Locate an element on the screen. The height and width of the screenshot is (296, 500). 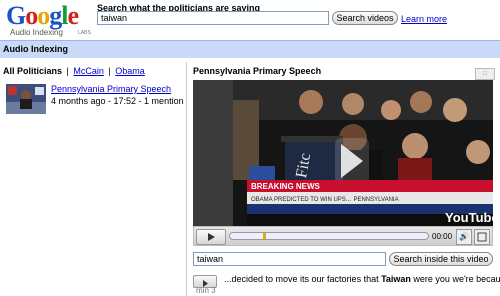
video-thumbnail is located at coordinates (26, 99).